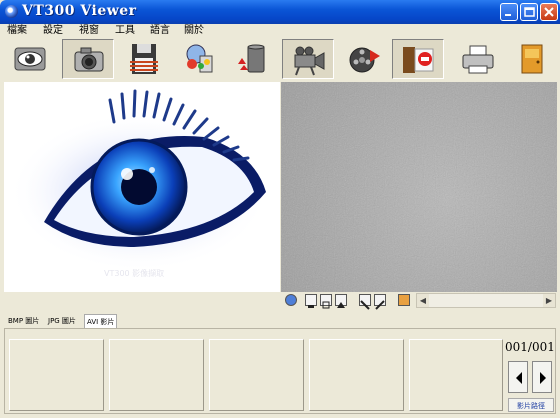 The width and height of the screenshot is (560, 418). Describe the element at coordinates (194, 31) in the screenshot. I see `menu-about: 關於` at that location.